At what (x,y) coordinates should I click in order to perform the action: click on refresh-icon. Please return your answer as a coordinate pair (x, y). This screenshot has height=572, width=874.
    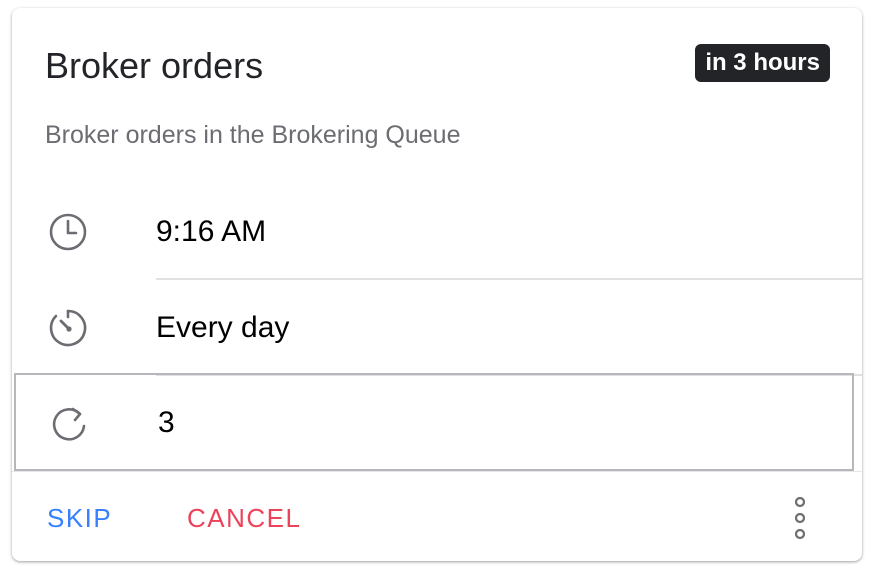
    Looking at the image, I should click on (70, 424).